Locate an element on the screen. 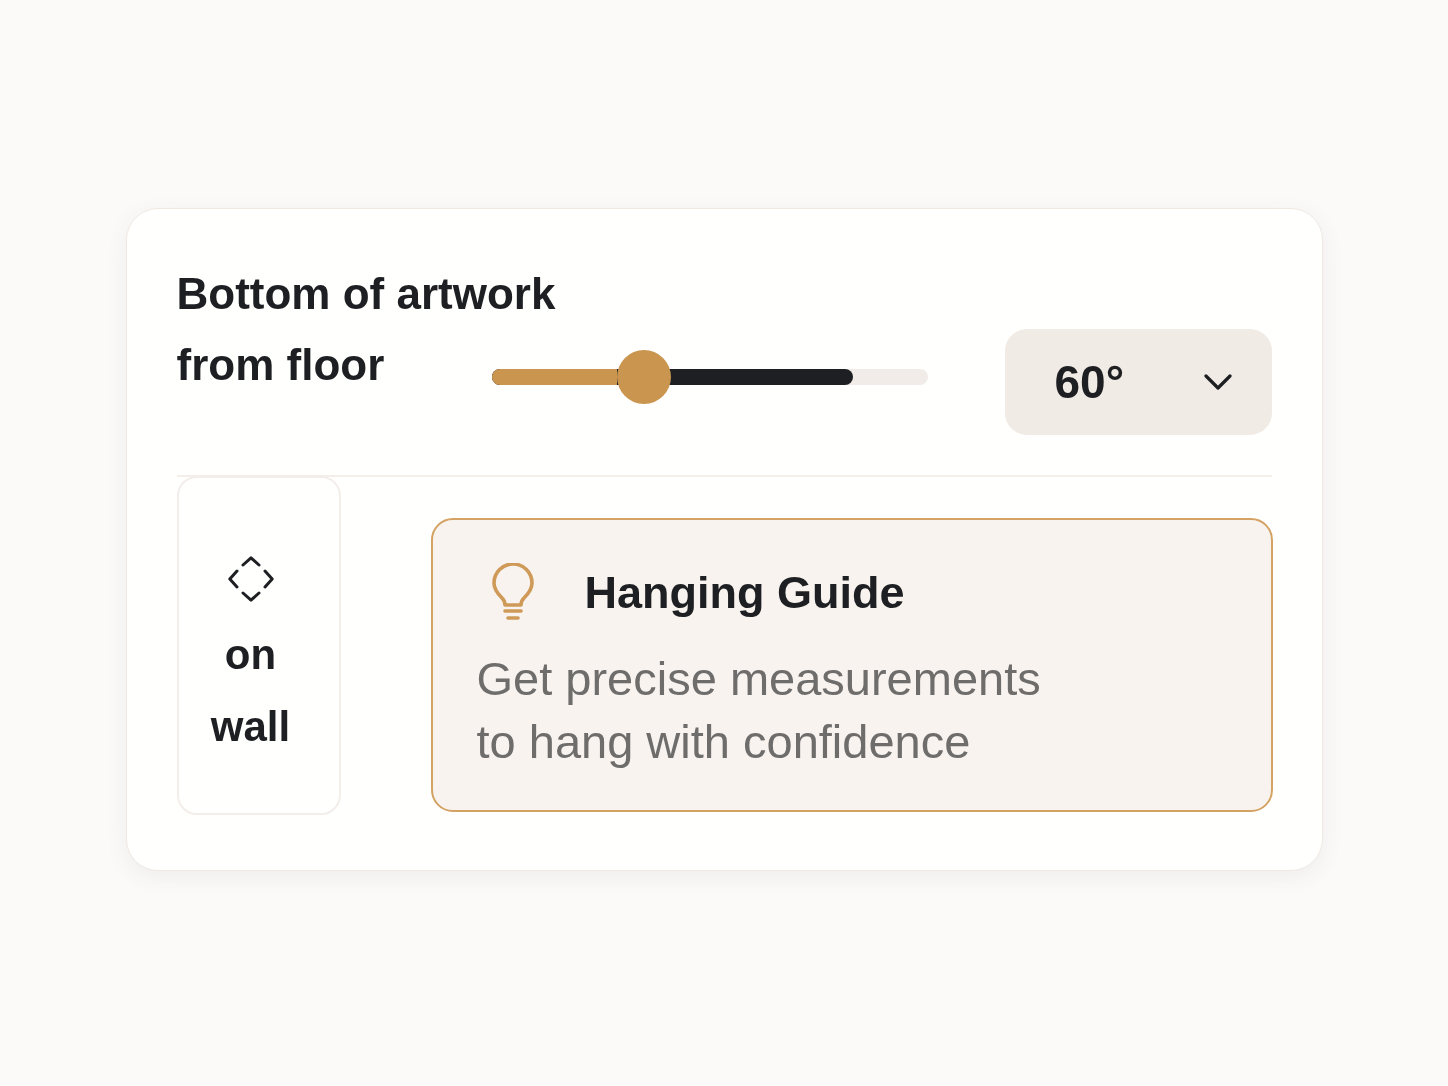 The height and width of the screenshot is (1086, 1448). tip-title: Hanging Guide is located at coordinates (744, 592).